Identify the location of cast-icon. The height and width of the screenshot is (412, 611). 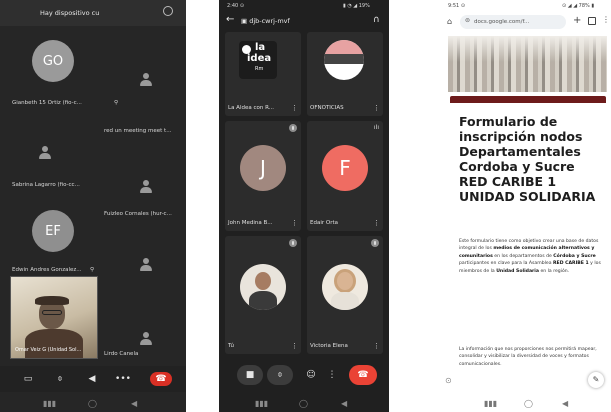
(168, 11).